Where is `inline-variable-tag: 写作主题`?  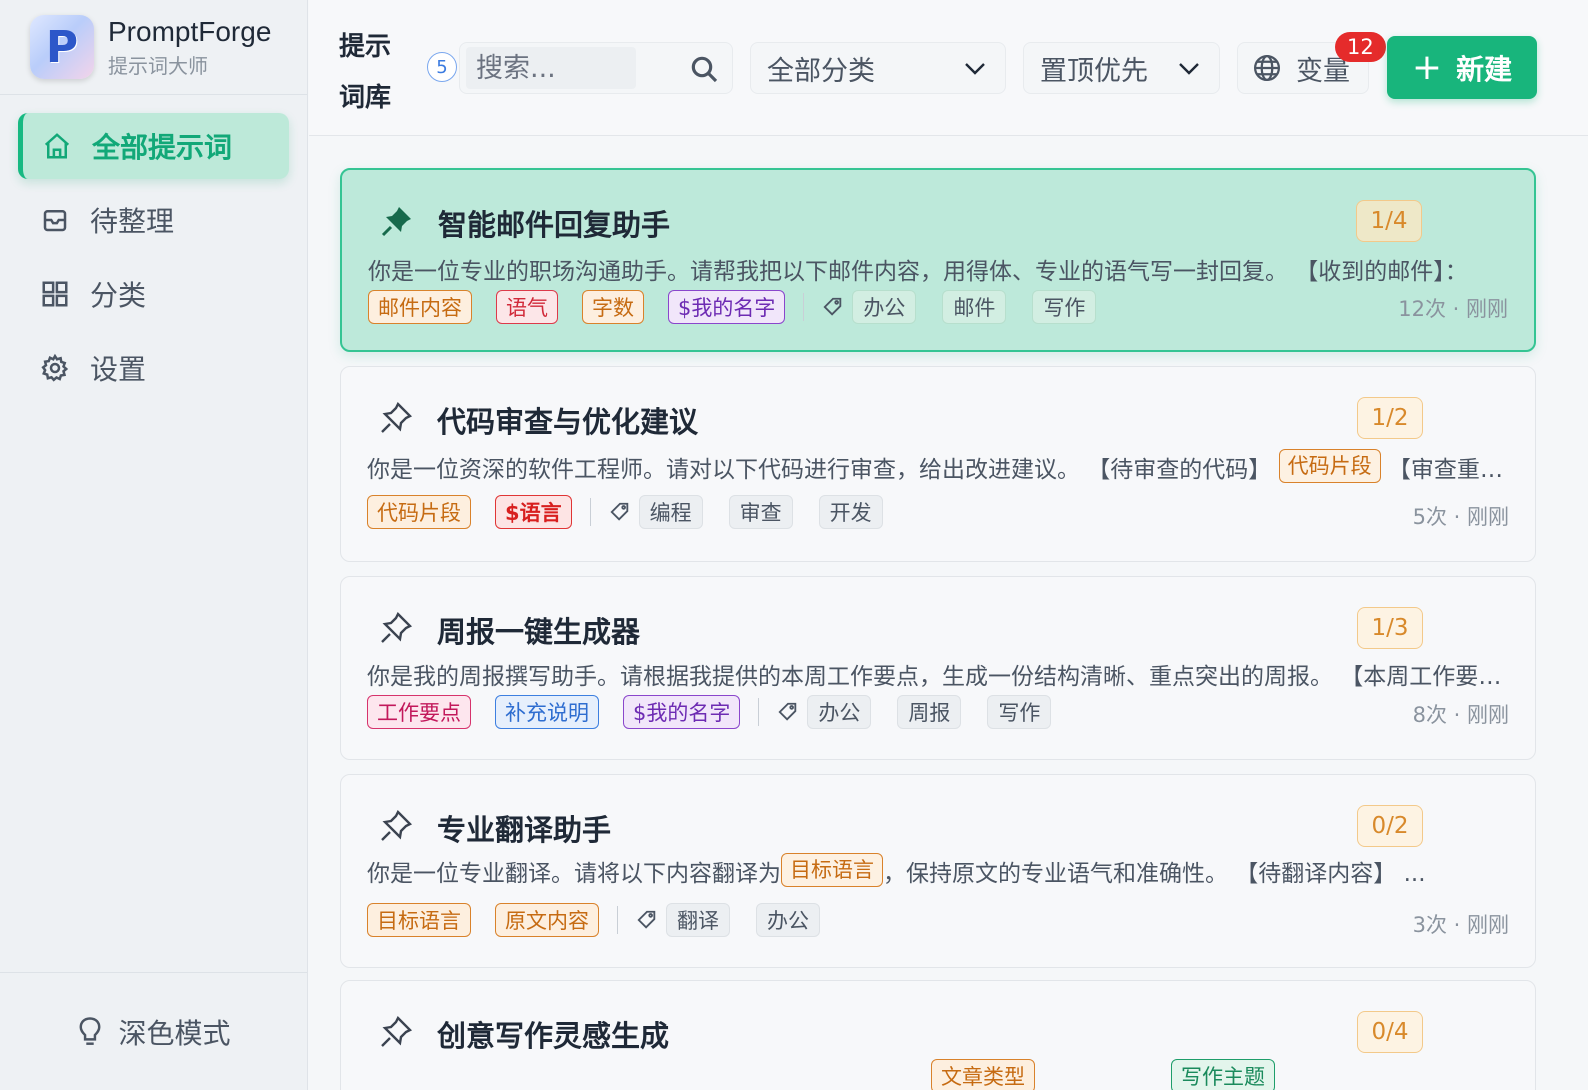 inline-variable-tag: 写作主题 is located at coordinates (1223, 1074).